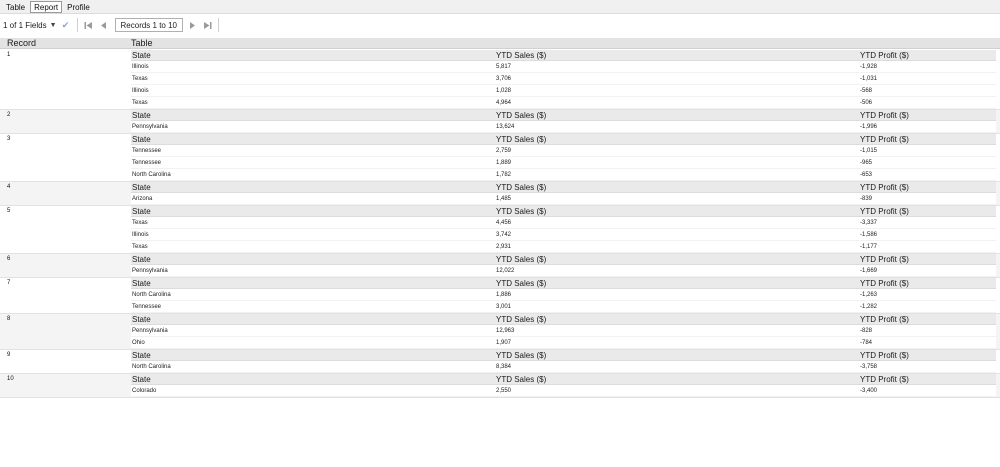 The width and height of the screenshot is (1000, 467). What do you see at coordinates (563, 199) in the screenshot?
I see `table-row: Arizona 1,485 -839` at bounding box center [563, 199].